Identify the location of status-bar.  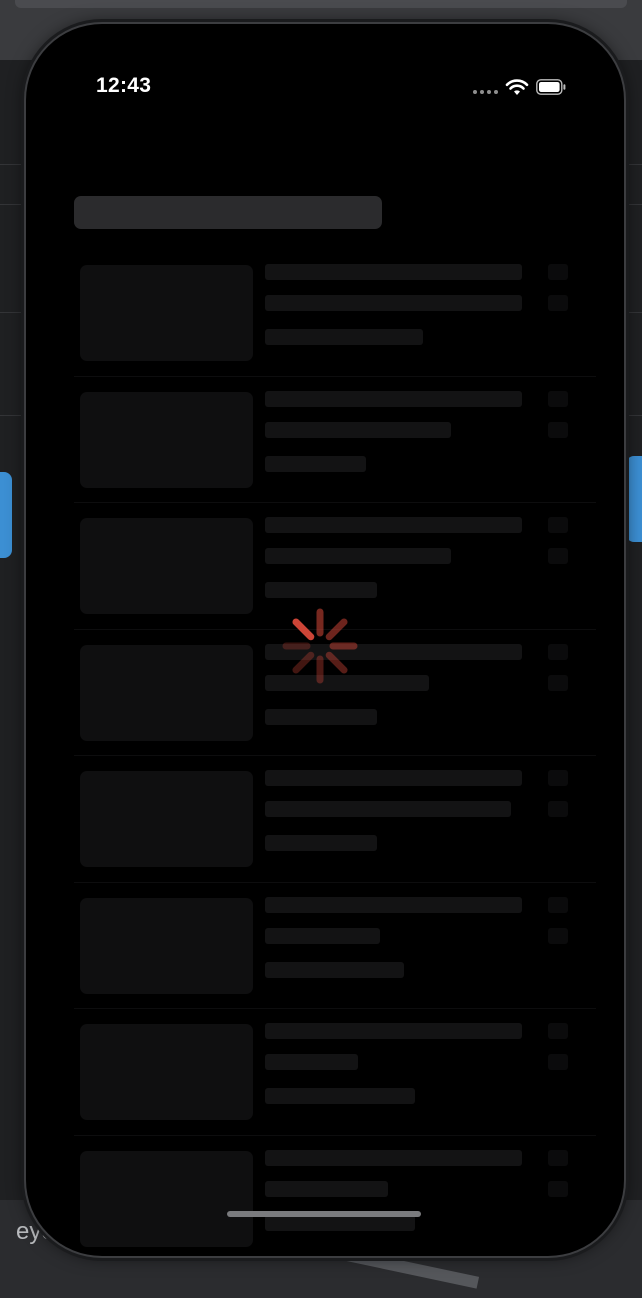
(325, 52).